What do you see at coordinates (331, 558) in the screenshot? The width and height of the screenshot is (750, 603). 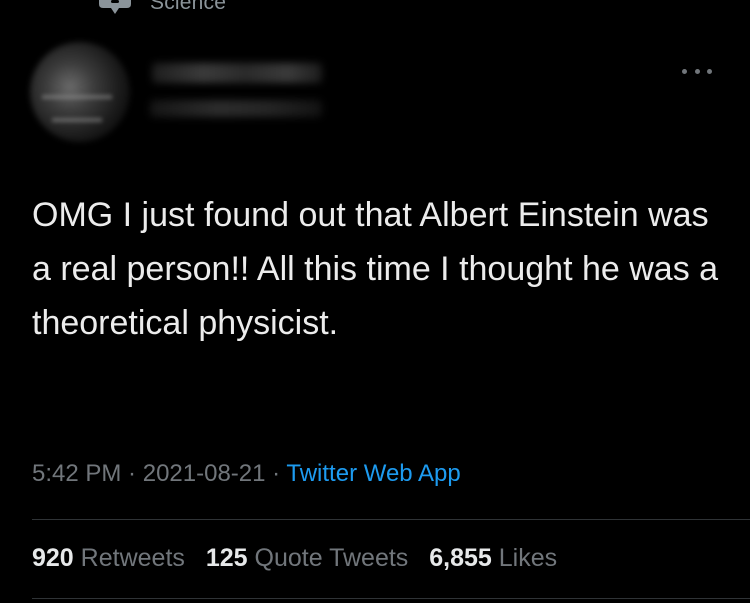 I see `quote-tweets-label: Quote Tweets` at bounding box center [331, 558].